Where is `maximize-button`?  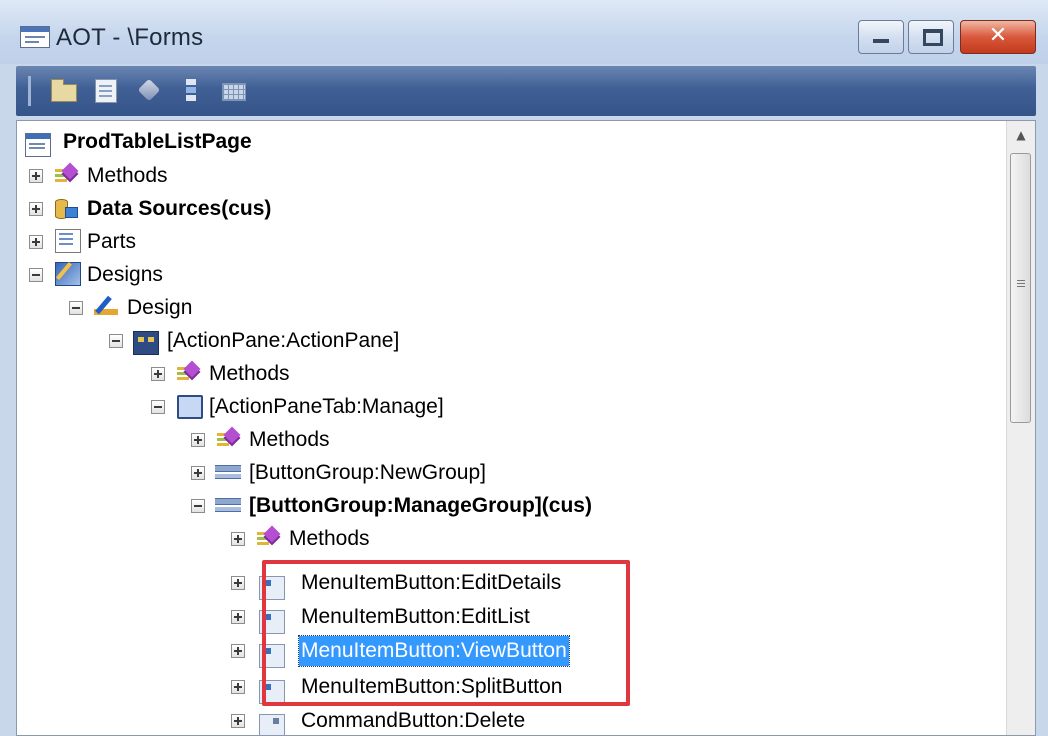
maximize-button is located at coordinates (931, 37).